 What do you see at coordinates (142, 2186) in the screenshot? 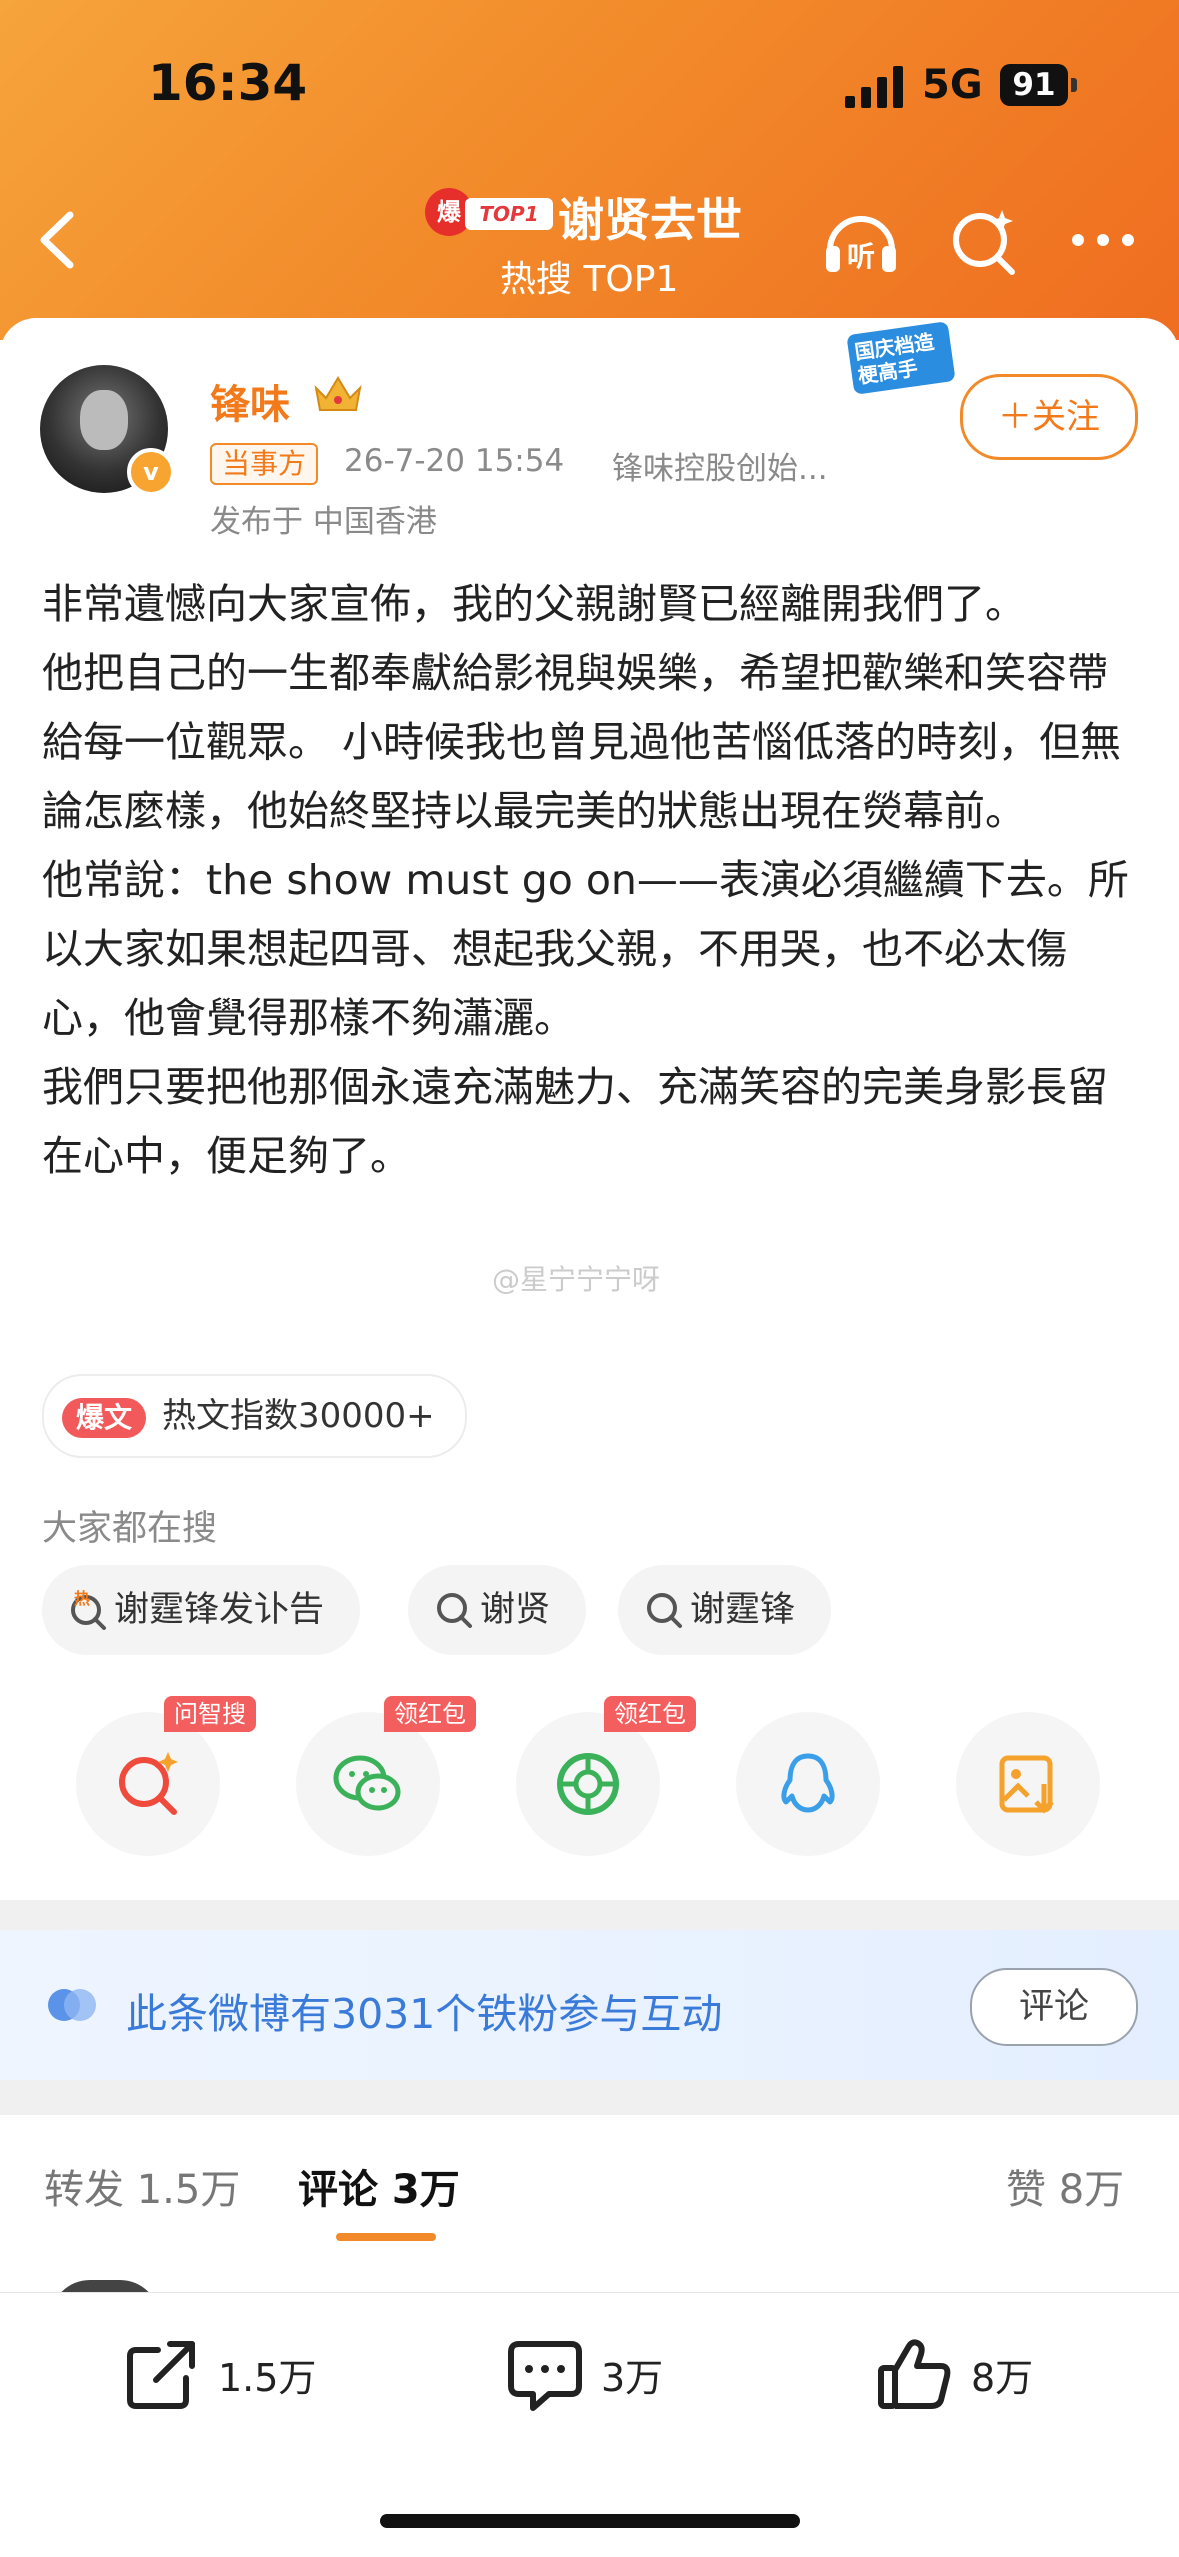
I see `tab-repost: 转发 1.5万` at bounding box center [142, 2186].